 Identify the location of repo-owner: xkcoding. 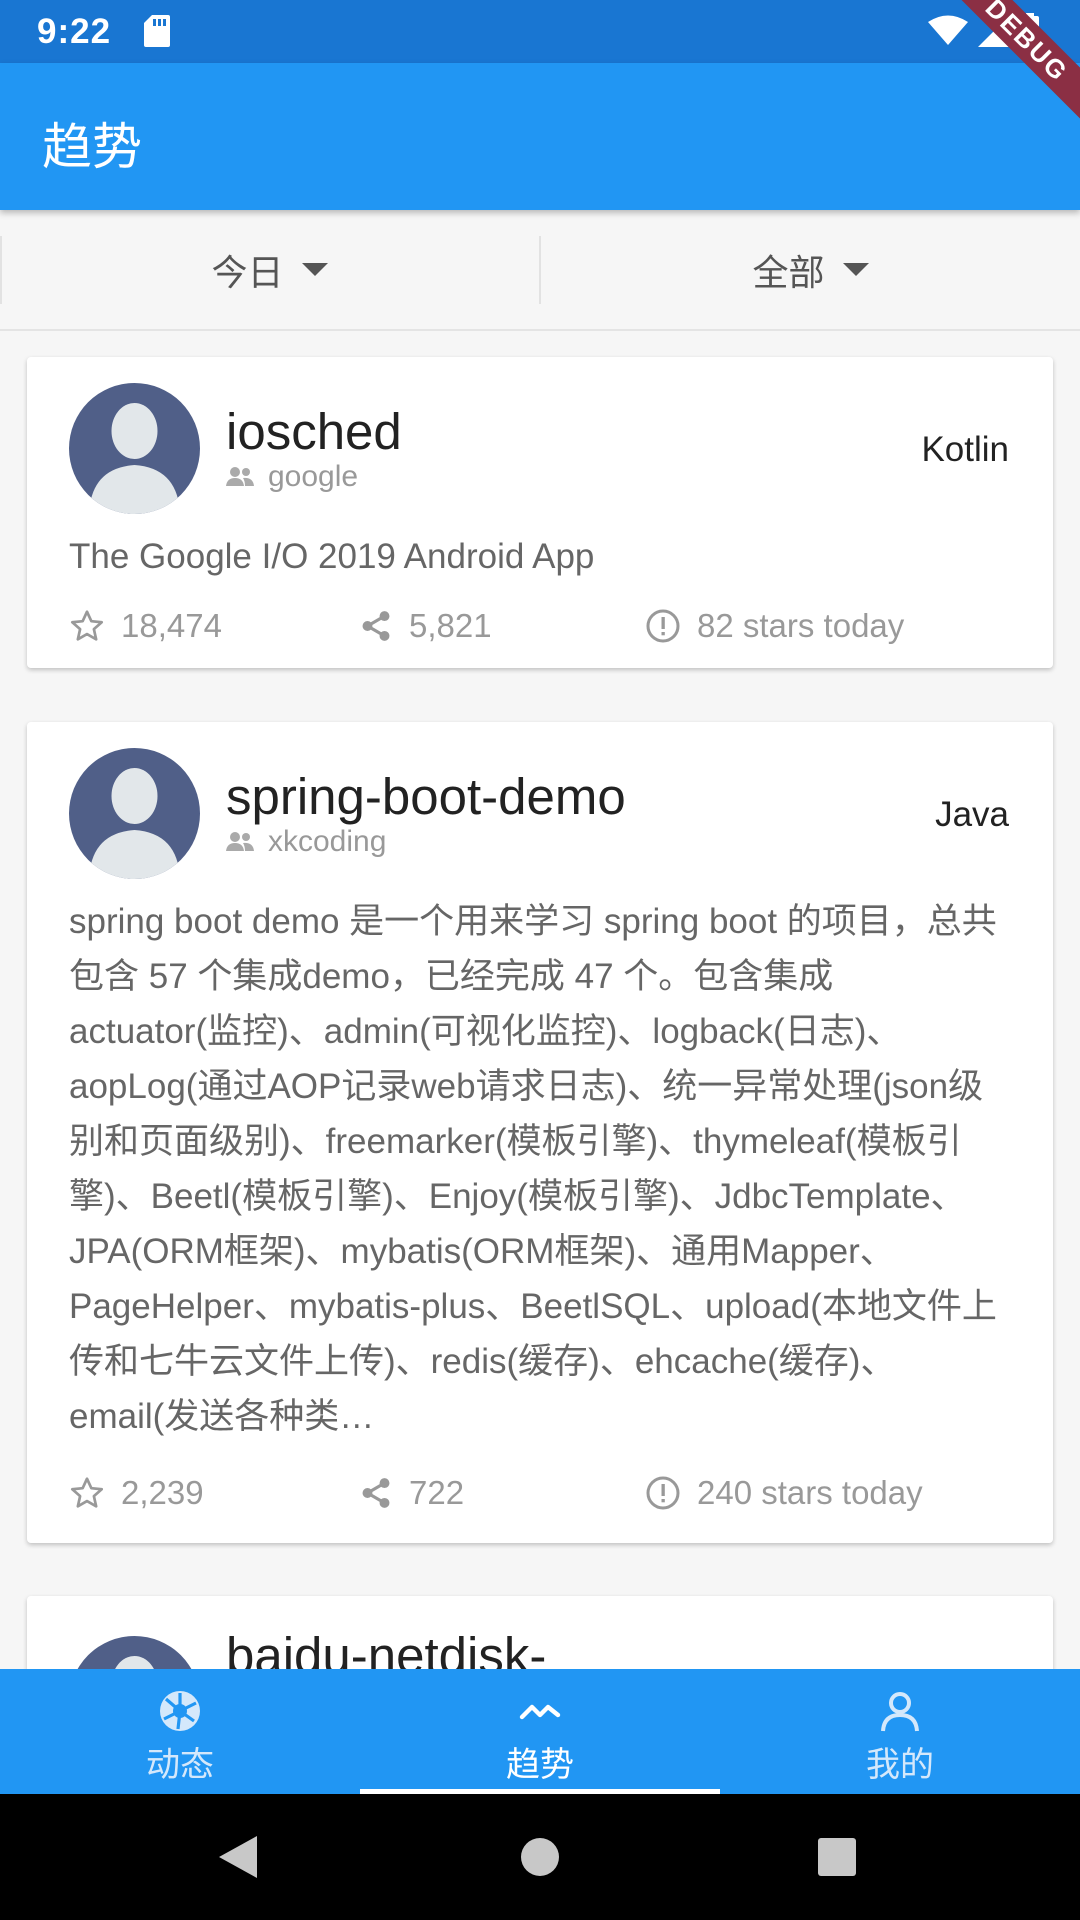
(306, 842).